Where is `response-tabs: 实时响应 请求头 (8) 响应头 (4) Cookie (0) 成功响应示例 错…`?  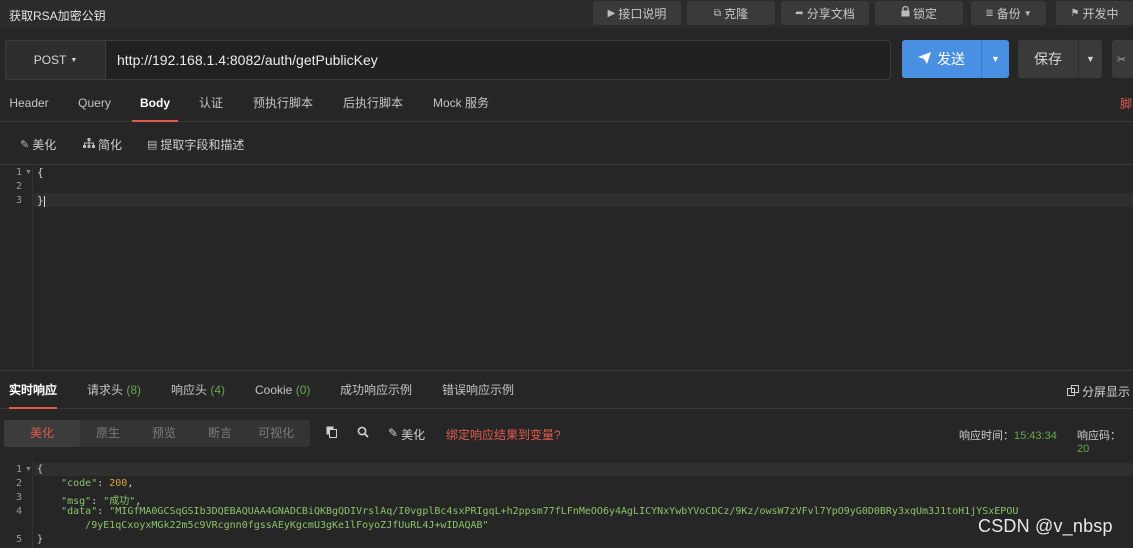
response-tabs: 实时响应 请求头 (8) 响应头 (4) Cookie (0) 成功响应示例 错… is located at coordinates (566, 389).